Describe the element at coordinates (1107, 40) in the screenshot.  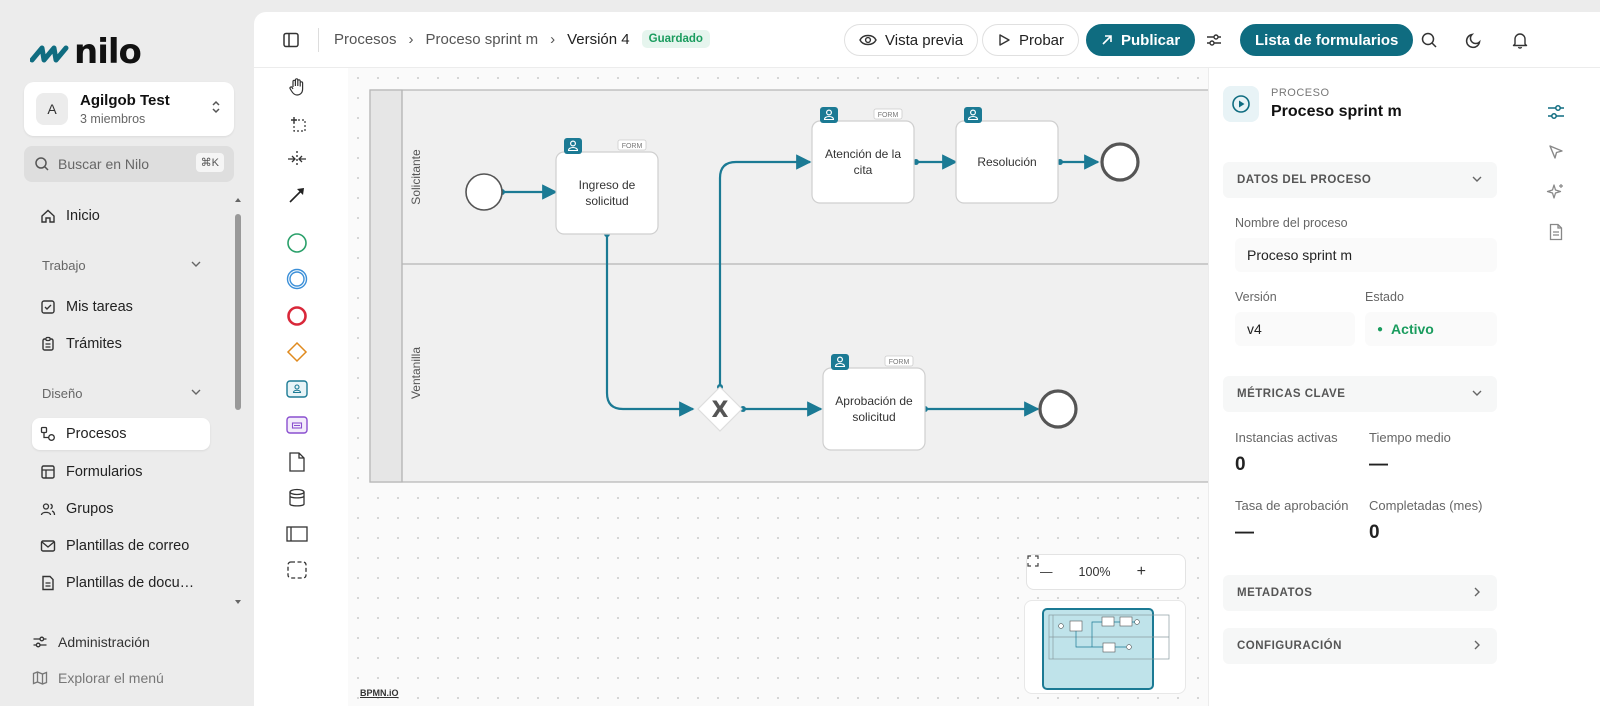
I see `arrow-up-right-icon` at that location.